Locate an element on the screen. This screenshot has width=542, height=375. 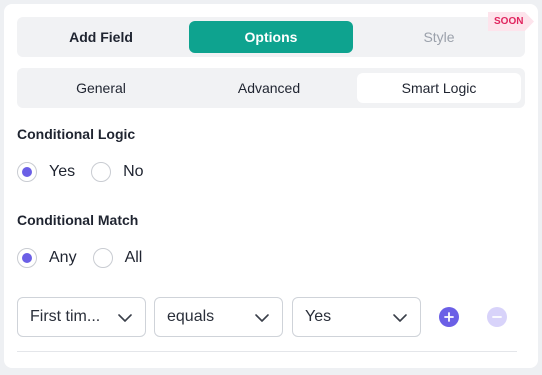
conditional-match-radio-group: Any All is located at coordinates (87, 258).